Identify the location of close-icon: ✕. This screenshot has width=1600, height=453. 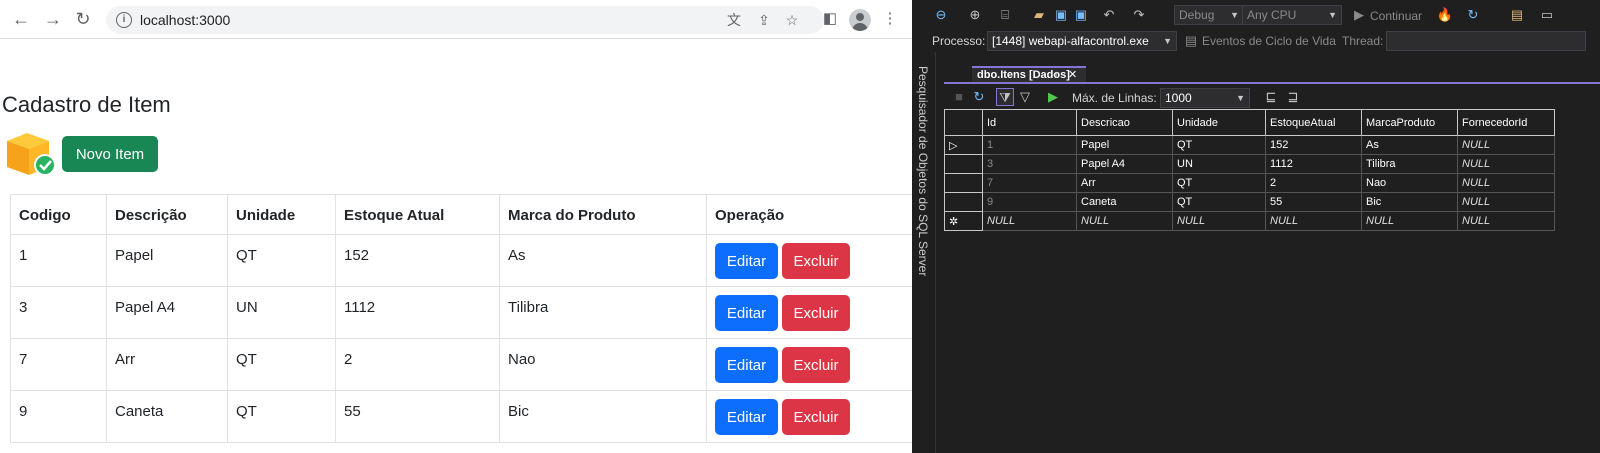
(1072, 75).